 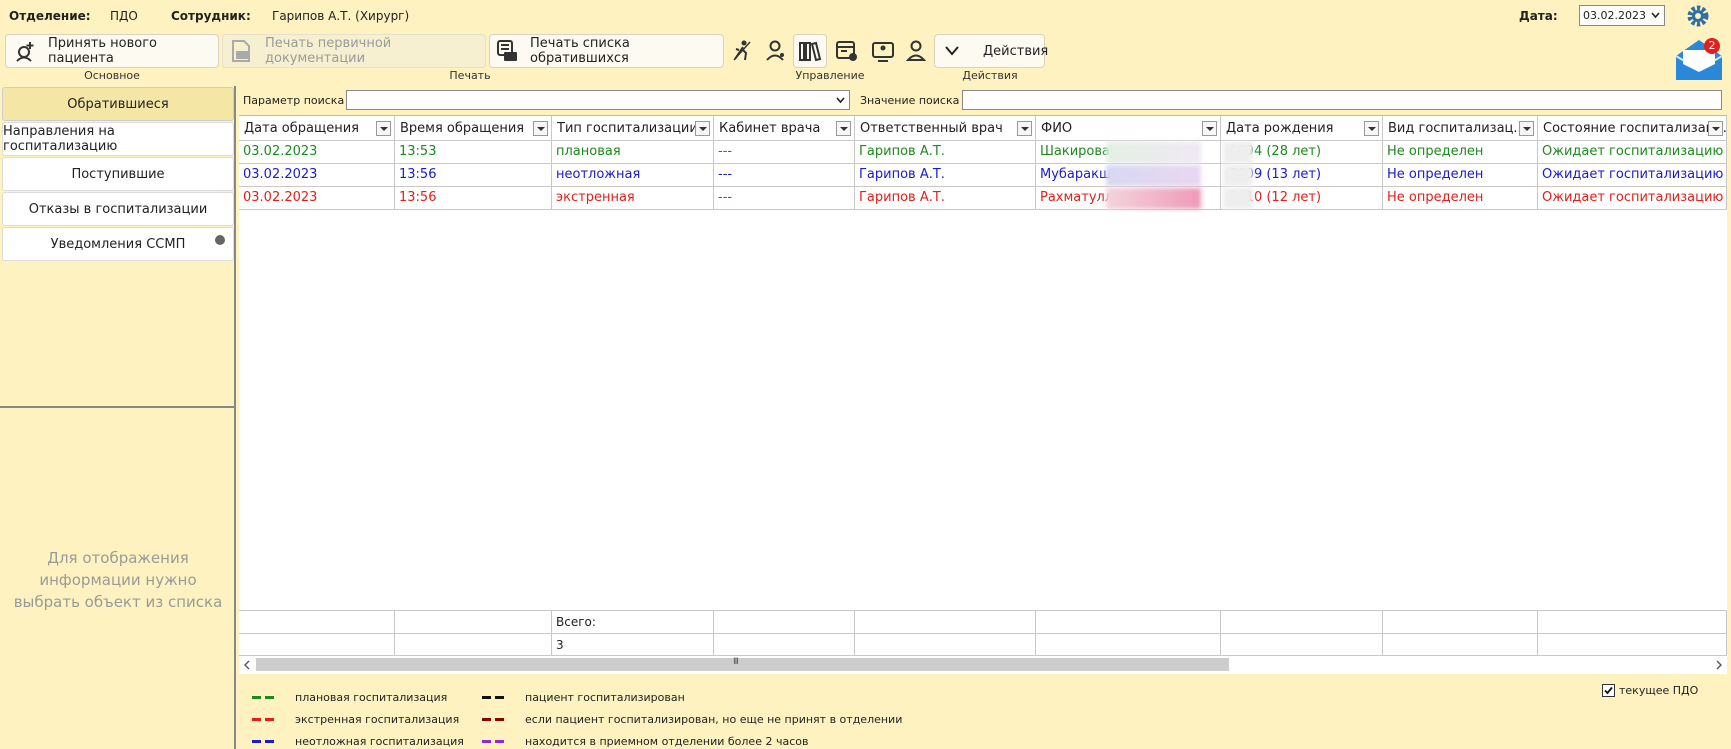 What do you see at coordinates (910, 100) in the screenshot?
I see `search-value-label: Значение поиска` at bounding box center [910, 100].